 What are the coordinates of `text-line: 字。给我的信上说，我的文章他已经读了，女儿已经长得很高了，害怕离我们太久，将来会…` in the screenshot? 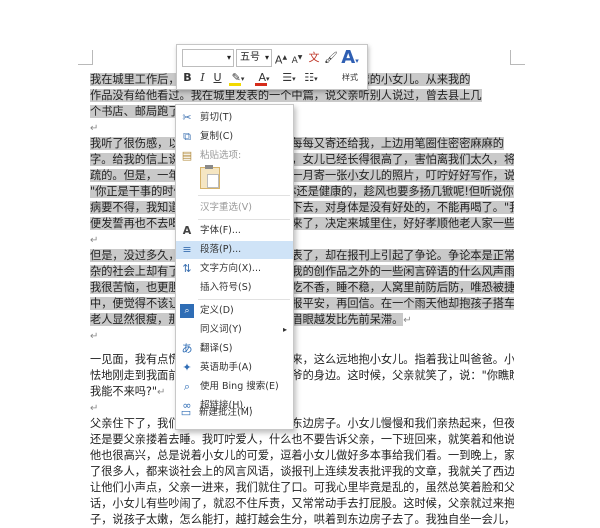 It's located at (302, 159).